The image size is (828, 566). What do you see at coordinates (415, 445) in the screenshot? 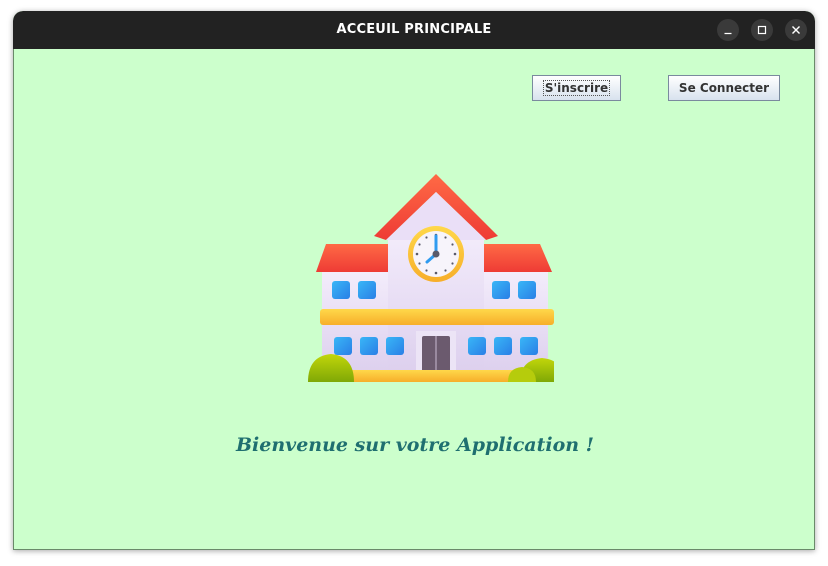
I see `welcome-message: Bienvenue sur votre Application !` at bounding box center [415, 445].